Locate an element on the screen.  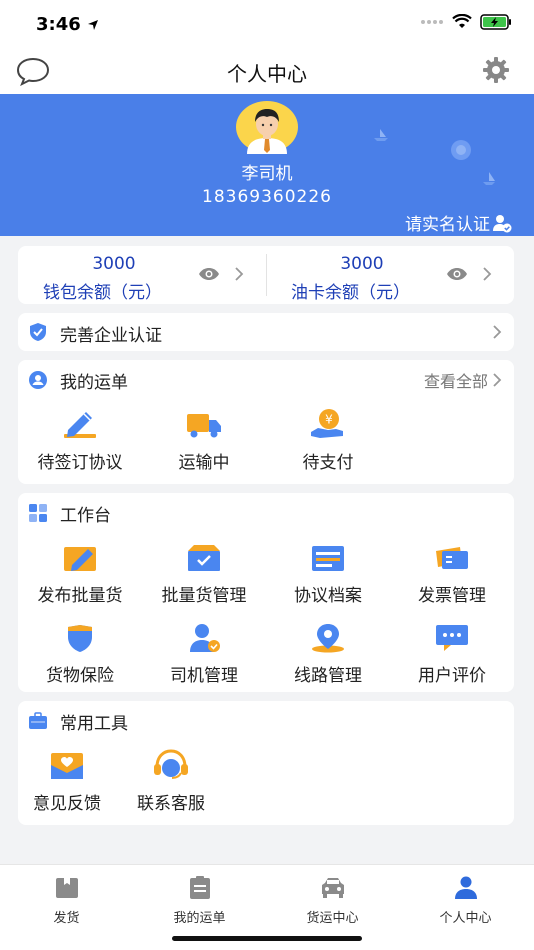
balance-card: 3000 钱包余额（元） 3000 油卡余额（元） is located at coordinates (266, 275).